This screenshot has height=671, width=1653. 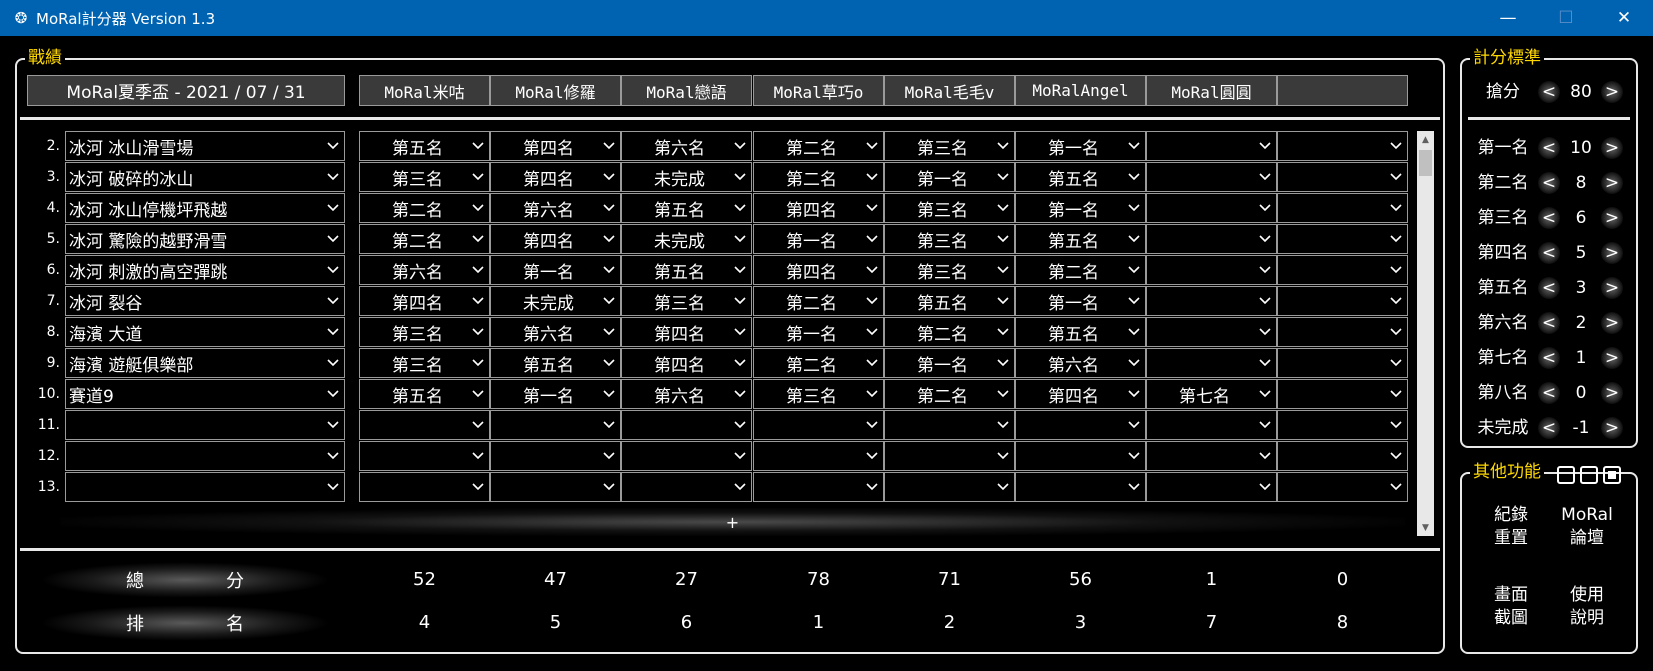 What do you see at coordinates (205, 394) in the screenshot?
I see `track-select: 賽道9` at bounding box center [205, 394].